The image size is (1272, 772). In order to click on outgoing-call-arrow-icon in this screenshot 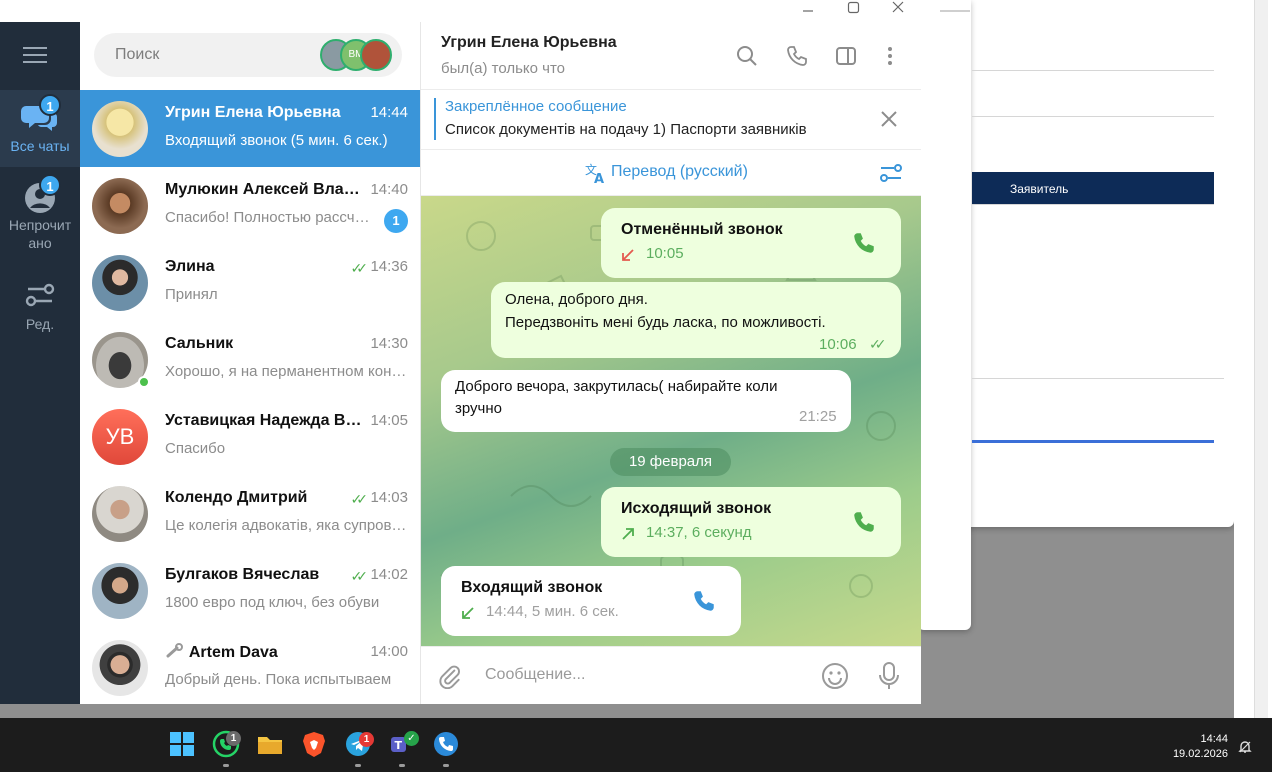, I will do `click(628, 534)`.